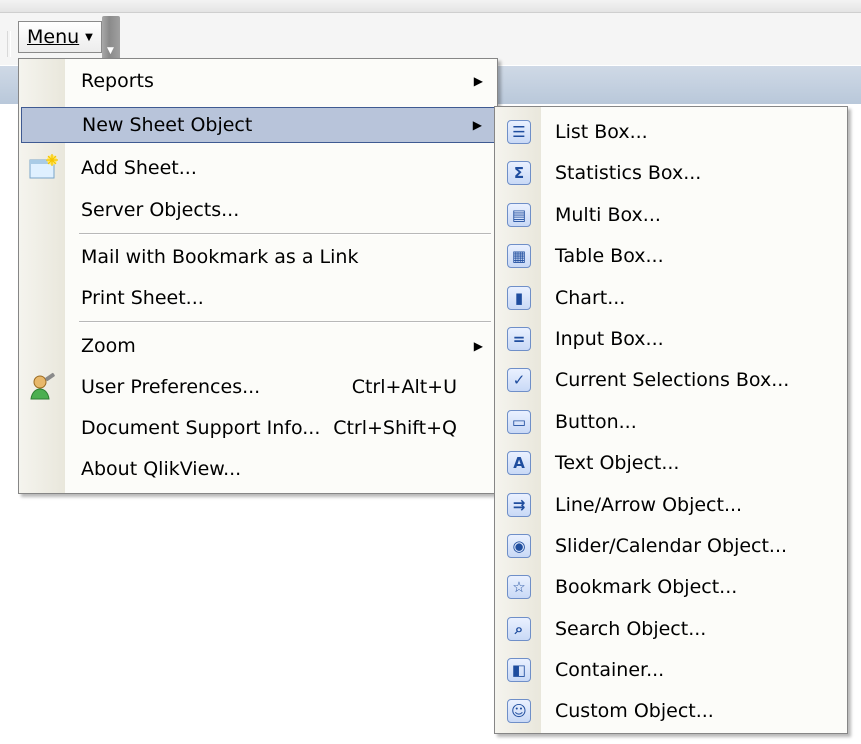  Describe the element at coordinates (519, 215) in the screenshot. I see `multi-box-icon: ▤` at that location.